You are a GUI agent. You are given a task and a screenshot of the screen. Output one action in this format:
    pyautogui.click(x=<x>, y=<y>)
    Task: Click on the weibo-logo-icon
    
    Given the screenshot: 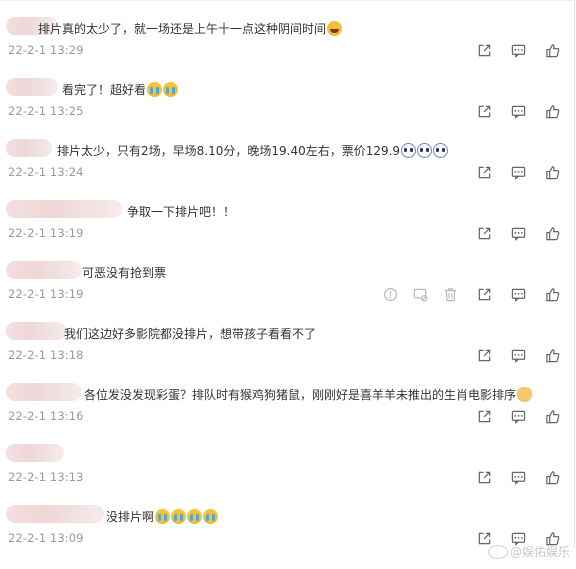 What is the action you would take?
    pyautogui.click(x=497, y=551)
    